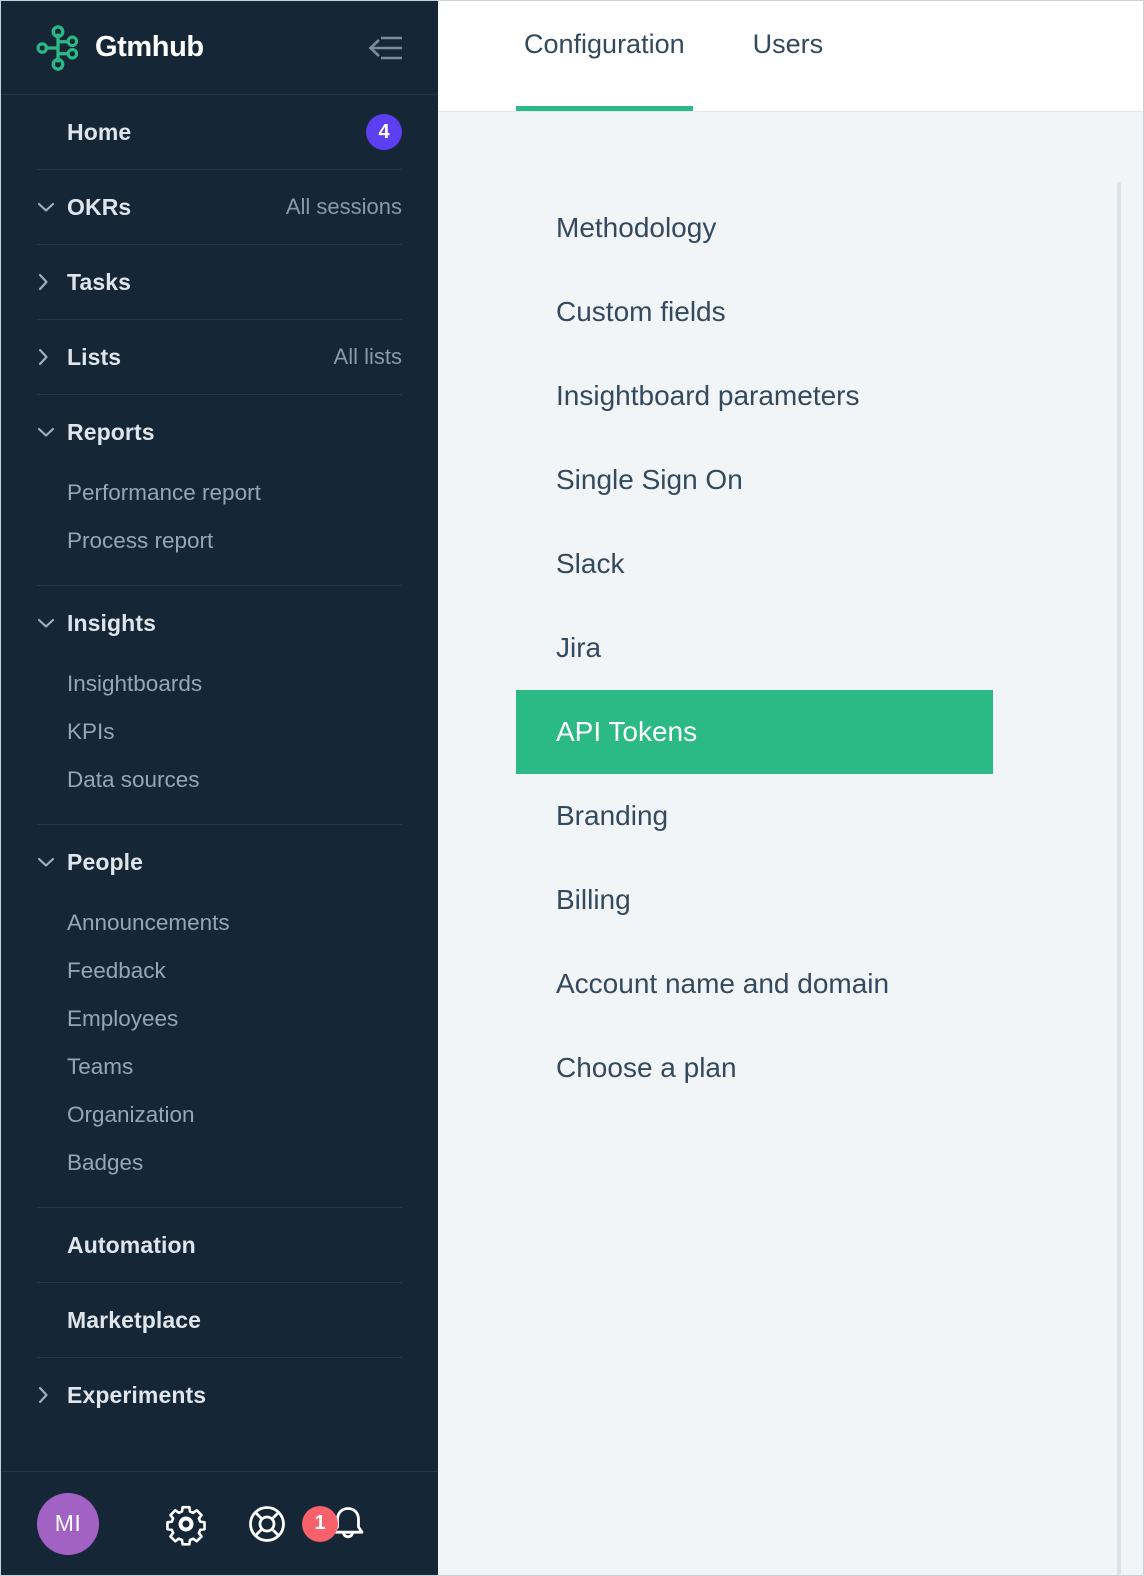  I want to click on sidebar-subitem-employees: Employees, so click(219, 1019).